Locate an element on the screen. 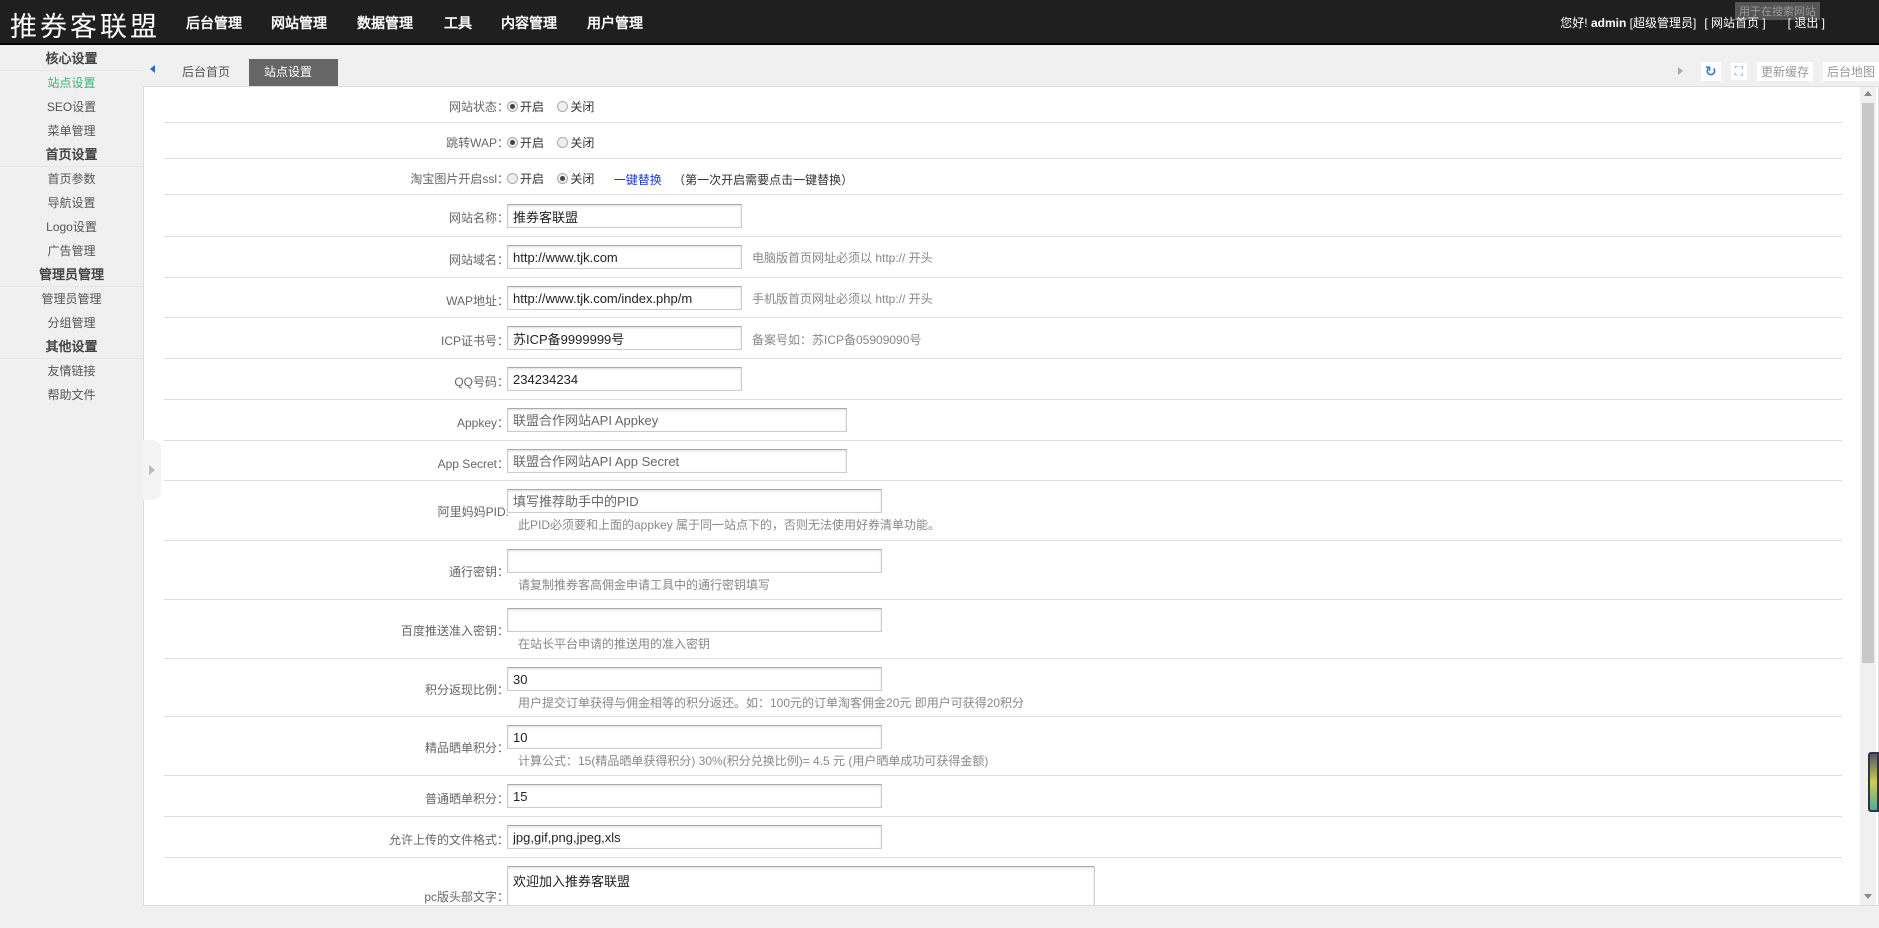 Image resolution: width=1879 pixels, height=928 pixels. scroll-up-icon is located at coordinates (1868, 93).